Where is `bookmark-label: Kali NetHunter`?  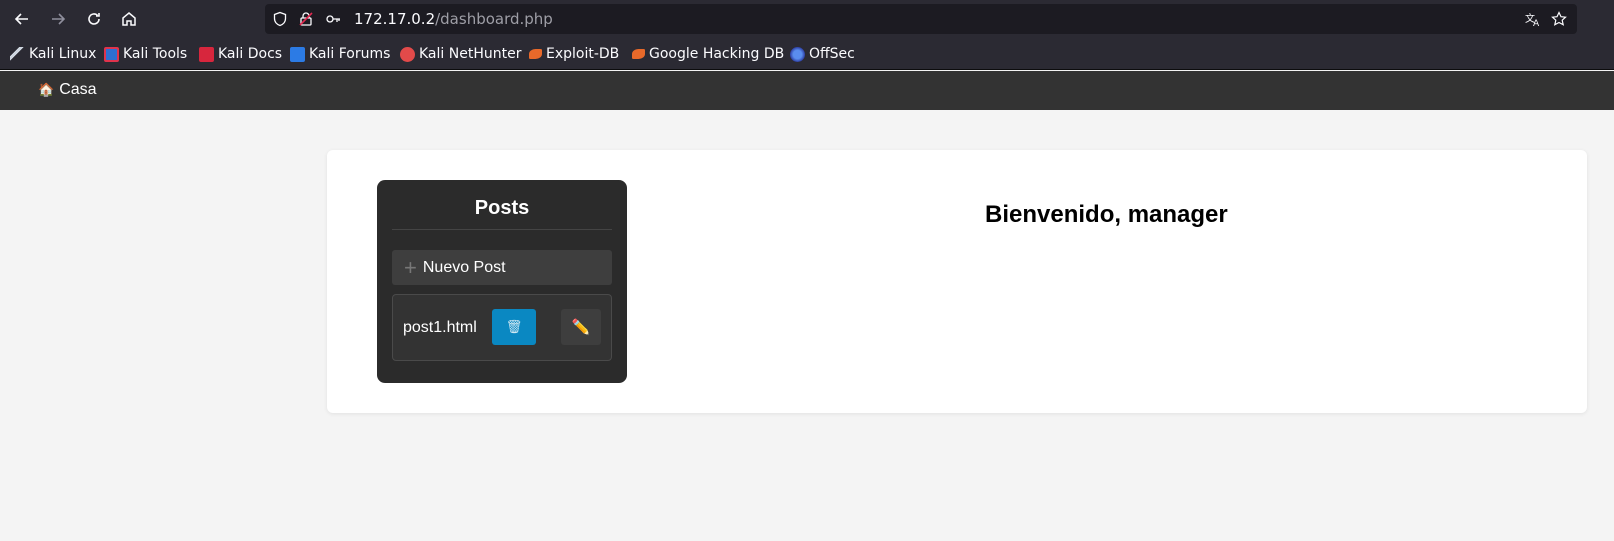 bookmark-label: Kali NetHunter is located at coordinates (470, 54).